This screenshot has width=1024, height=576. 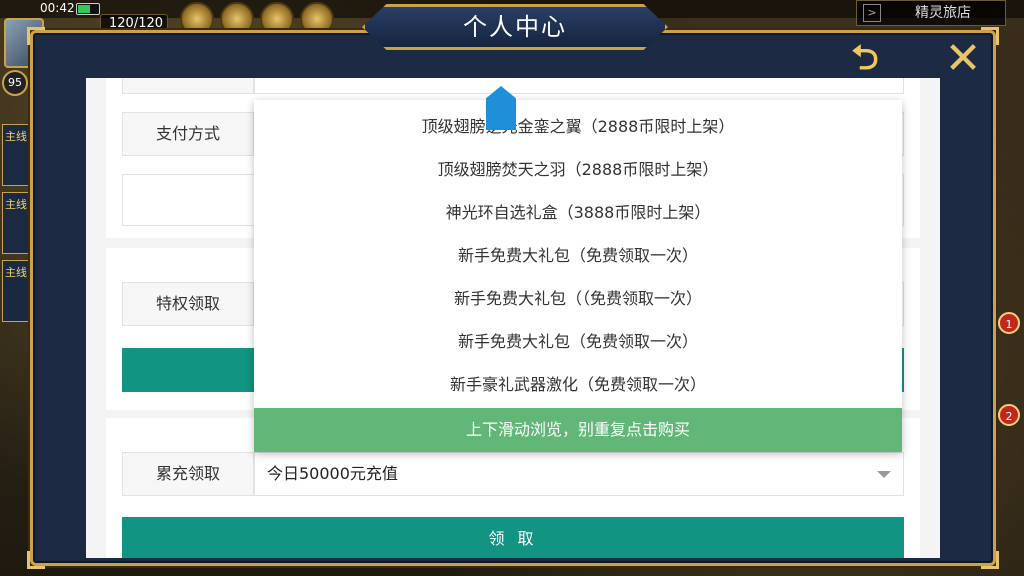 I want to click on dropdown-option: 新手豪礼武器激化（免费领取一次）, so click(x=578, y=384).